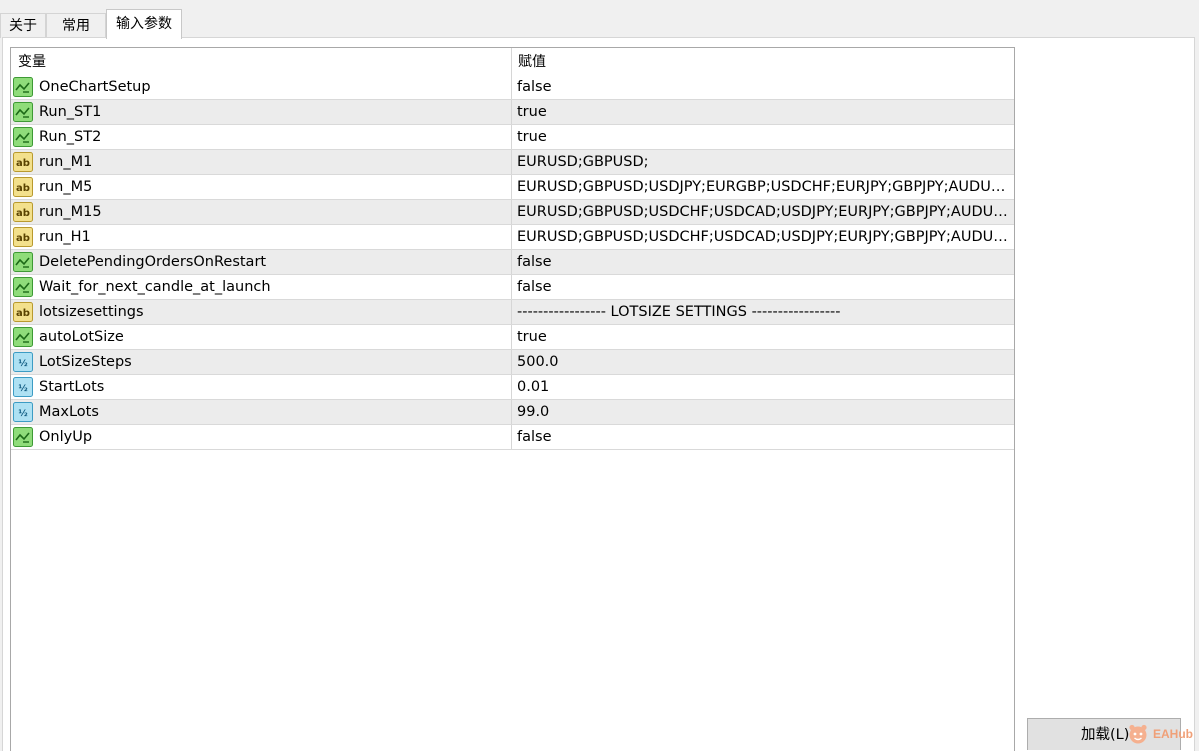 Image resolution: width=1199 pixels, height=751 pixels. Describe the element at coordinates (261, 187) in the screenshot. I see `parameter-name-cell: ab run_M5` at that location.